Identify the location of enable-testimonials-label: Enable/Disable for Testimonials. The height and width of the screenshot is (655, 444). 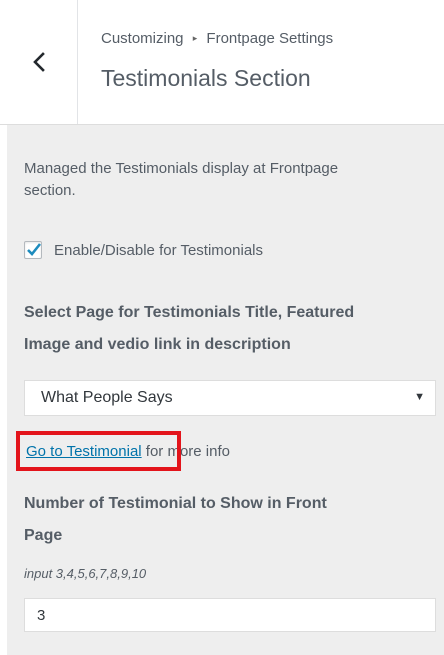
(158, 250).